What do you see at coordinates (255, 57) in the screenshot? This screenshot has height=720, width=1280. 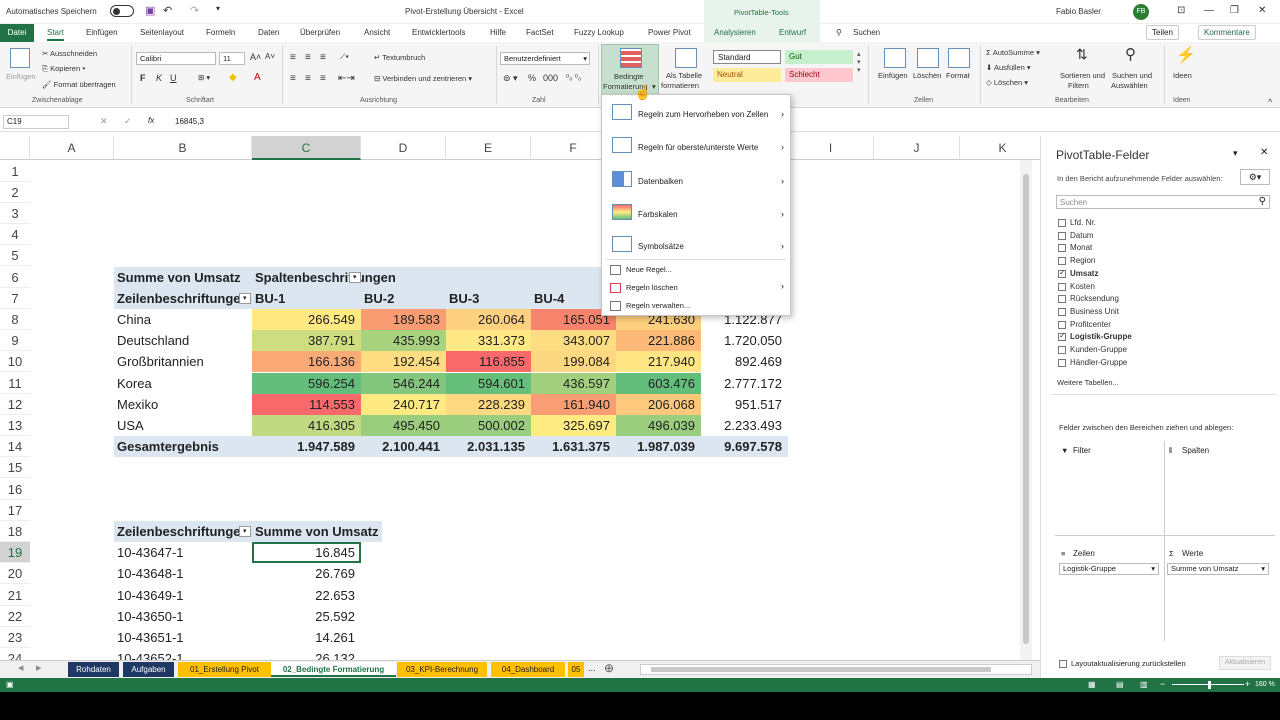 I see `grow-font-icon: A˄` at bounding box center [255, 57].